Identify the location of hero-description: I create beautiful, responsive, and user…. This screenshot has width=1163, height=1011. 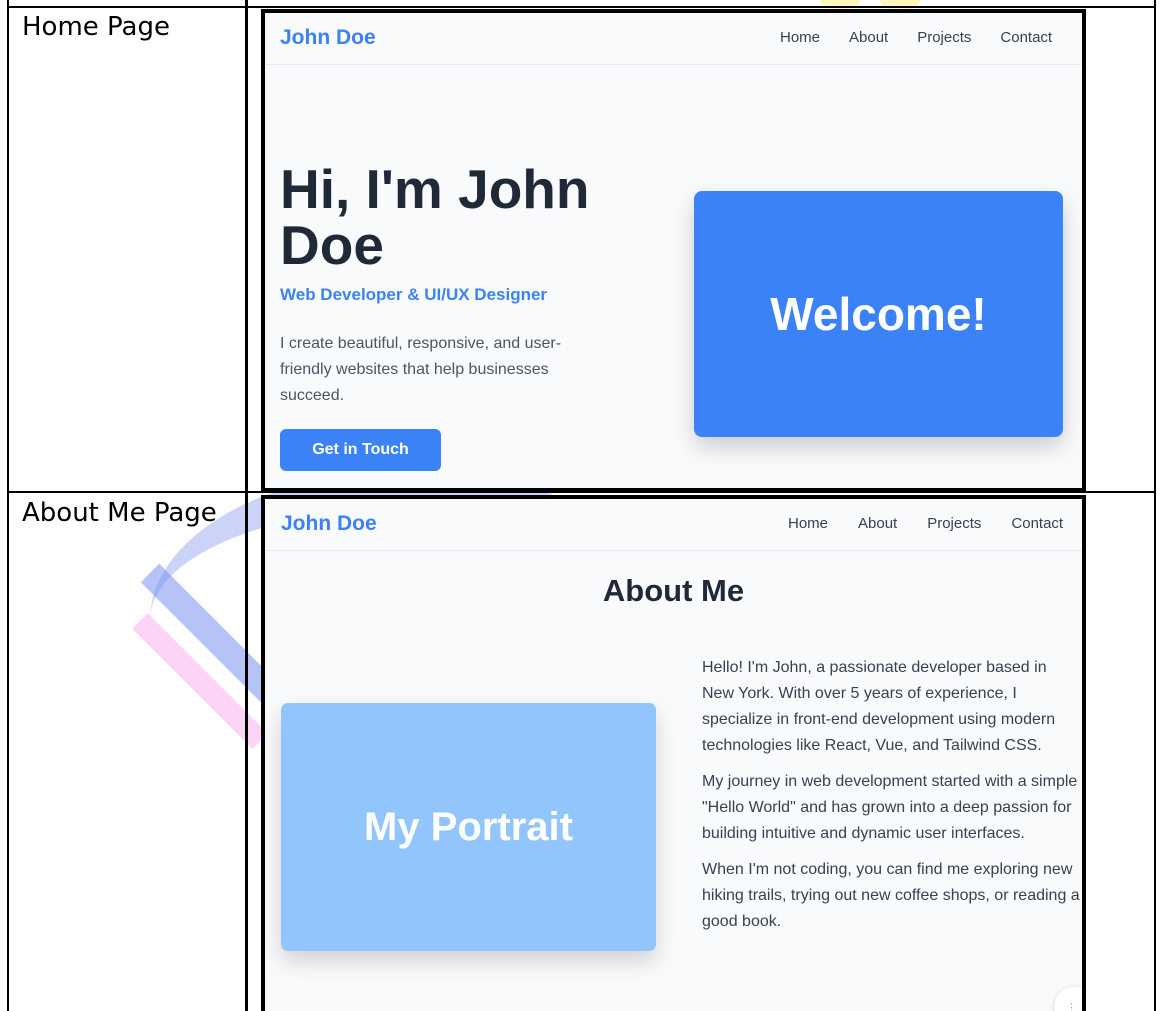
(421, 369).